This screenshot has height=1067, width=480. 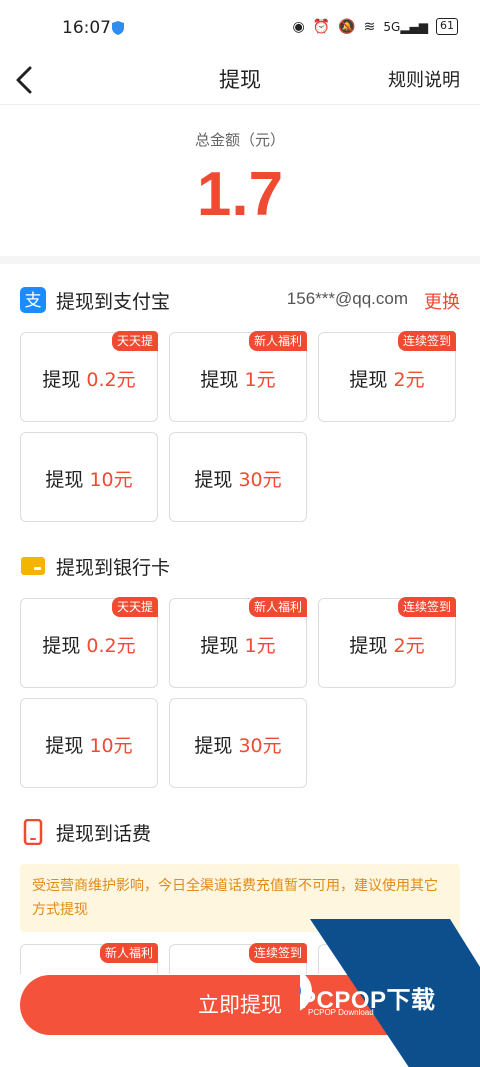 I want to click on alarm-icon: ⏰, so click(x=321, y=26).